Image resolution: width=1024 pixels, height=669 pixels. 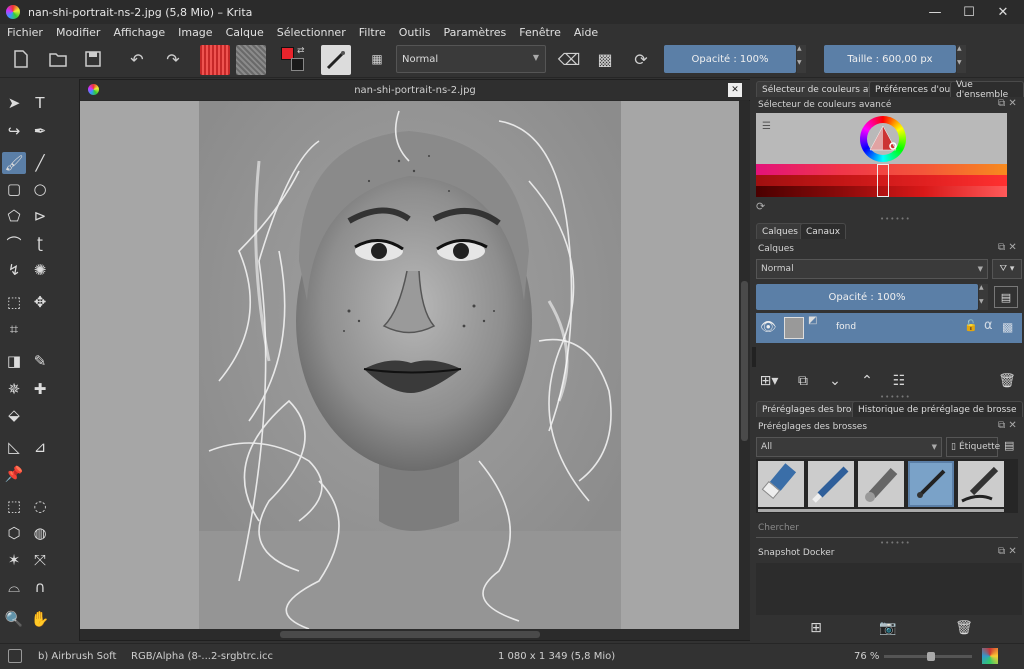 What do you see at coordinates (40, 619) in the screenshot?
I see `pan-tool-icon: ✋` at bounding box center [40, 619].